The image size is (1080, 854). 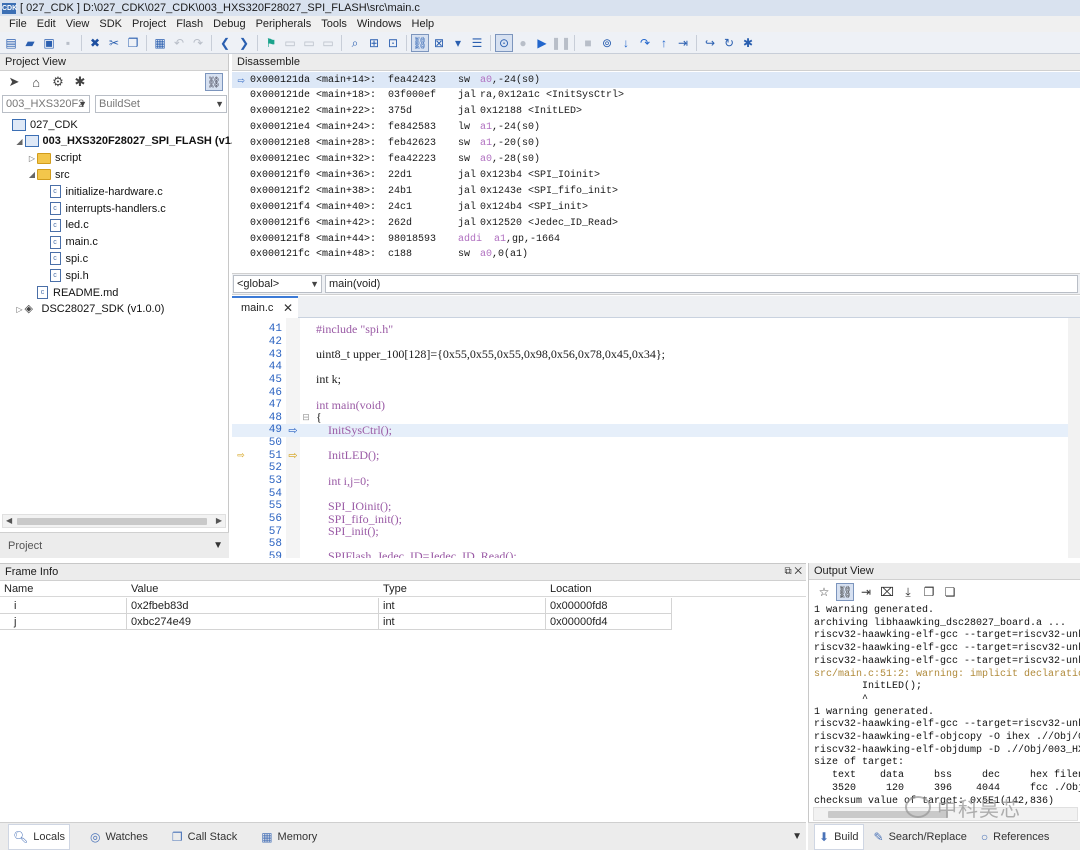 I want to click on tab-locals: 🔍︎ Locals, so click(x=39, y=836).